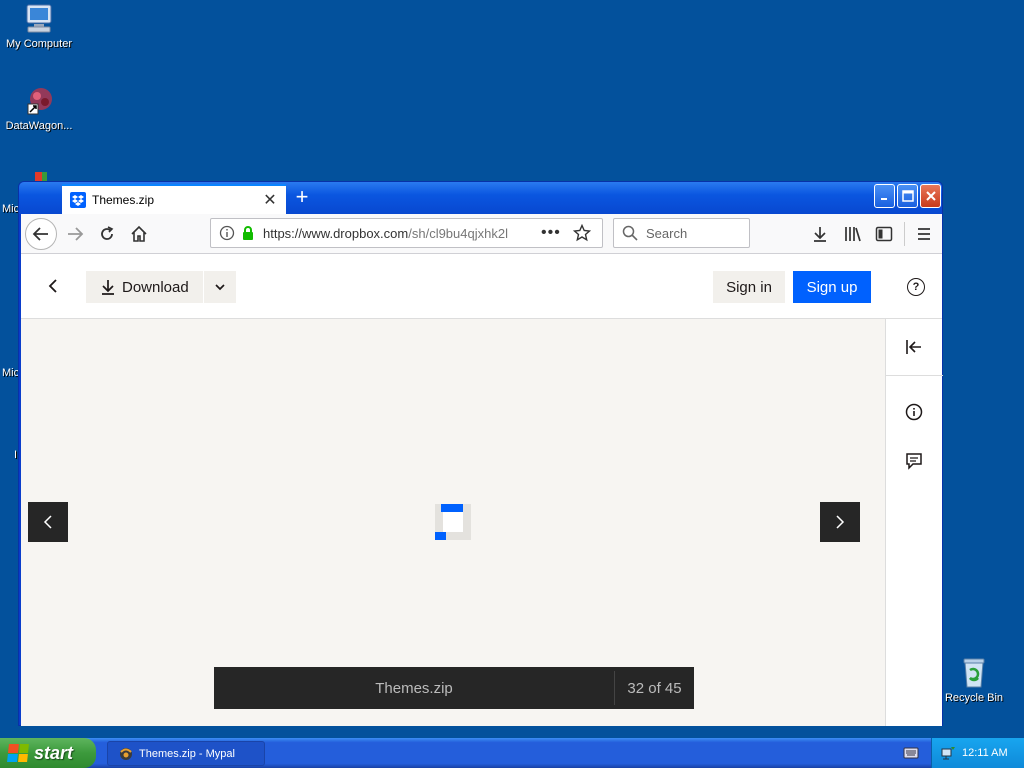 The image size is (1024, 768). Describe the element at coordinates (884, 196) in the screenshot. I see `minimize-button` at that location.